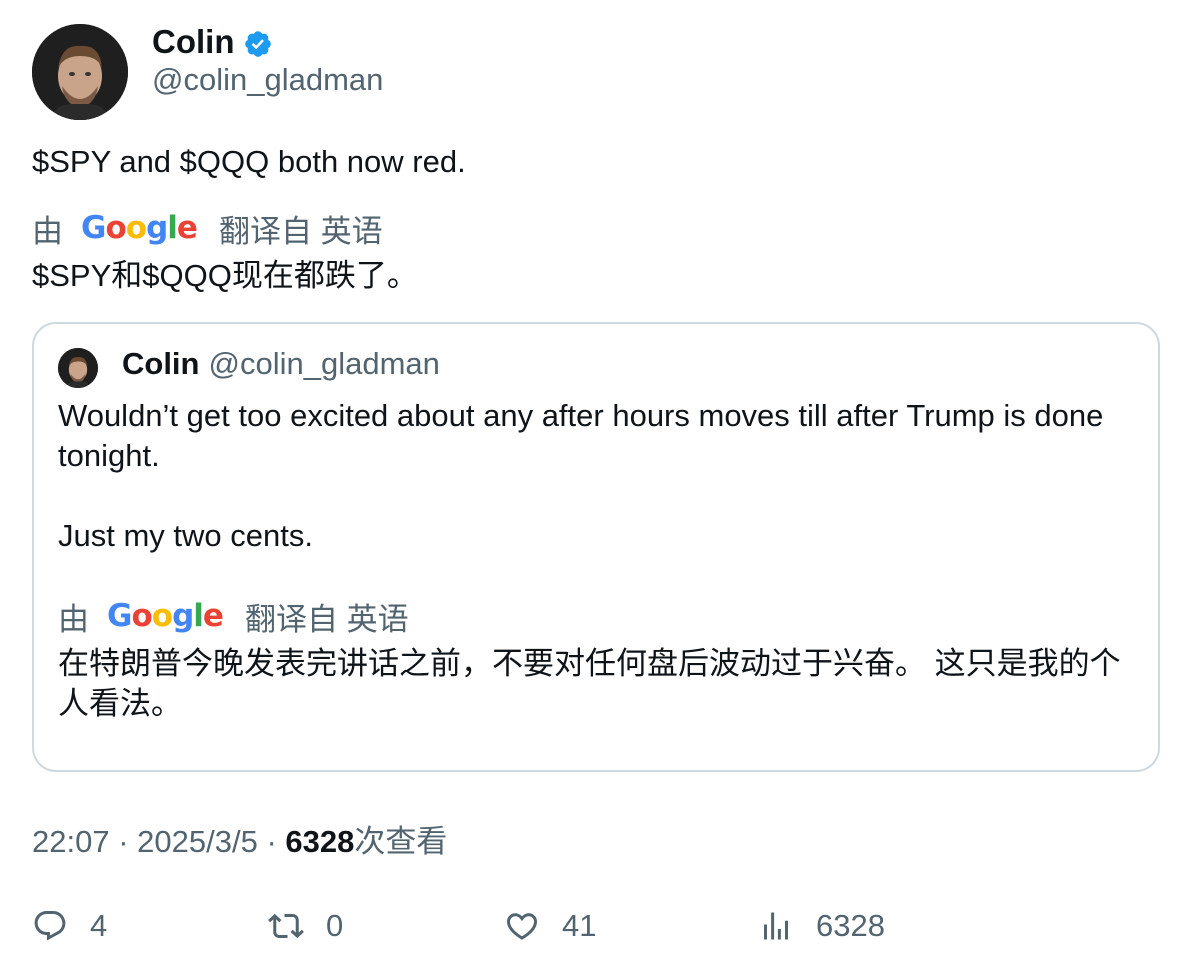 This screenshot has width=1196, height=976. I want to click on retweet-icon, so click(286, 926).